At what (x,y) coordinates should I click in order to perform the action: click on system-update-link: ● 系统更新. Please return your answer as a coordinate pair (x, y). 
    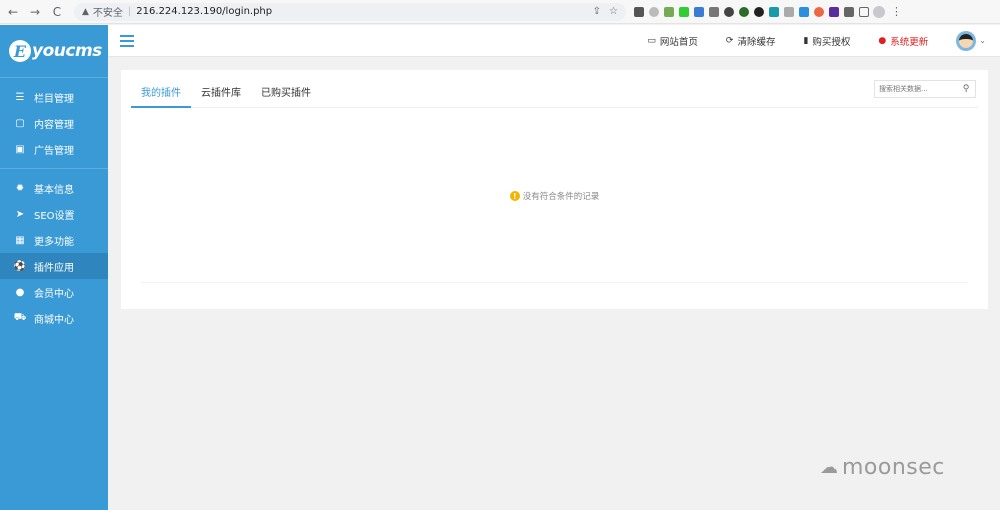
    Looking at the image, I should click on (903, 41).